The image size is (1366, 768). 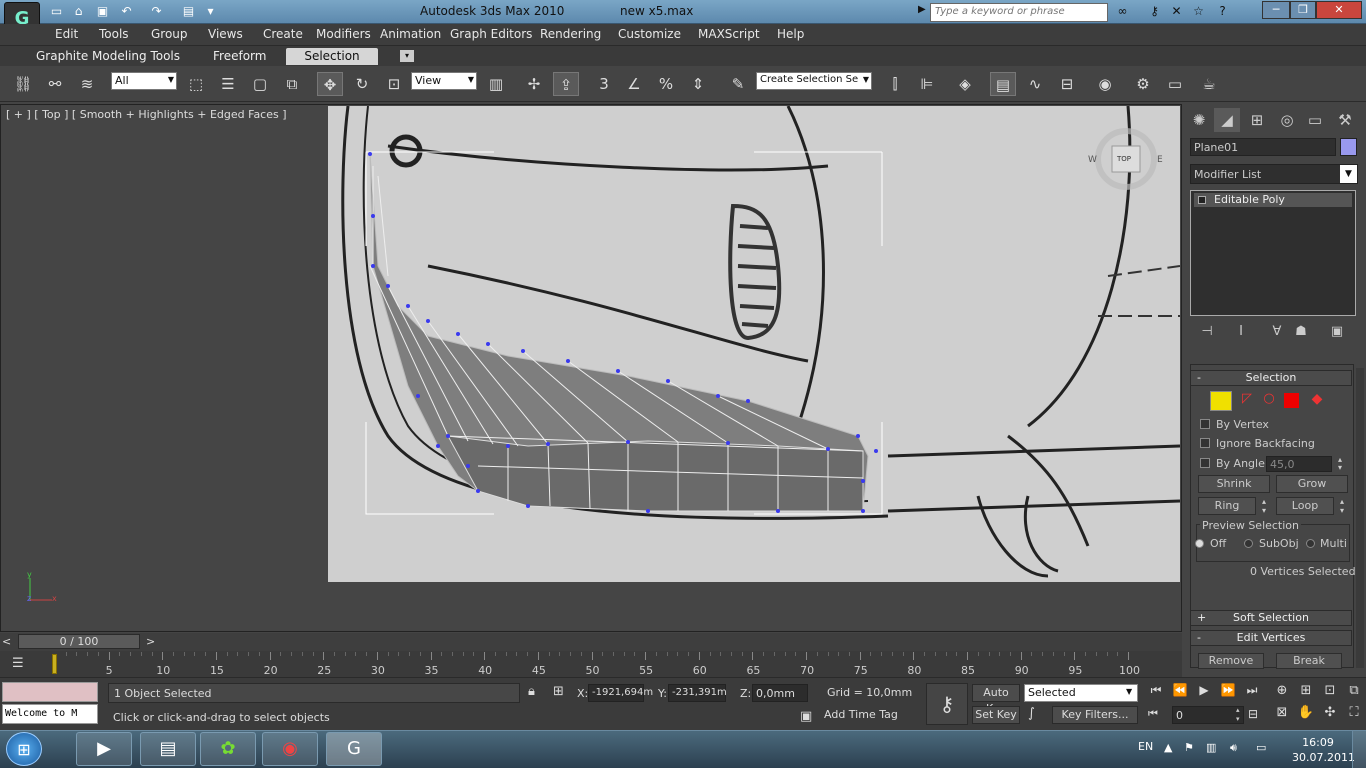 What do you see at coordinates (1271, 378) in the screenshot?
I see `selection-rollout-header: - Selection` at bounding box center [1271, 378].